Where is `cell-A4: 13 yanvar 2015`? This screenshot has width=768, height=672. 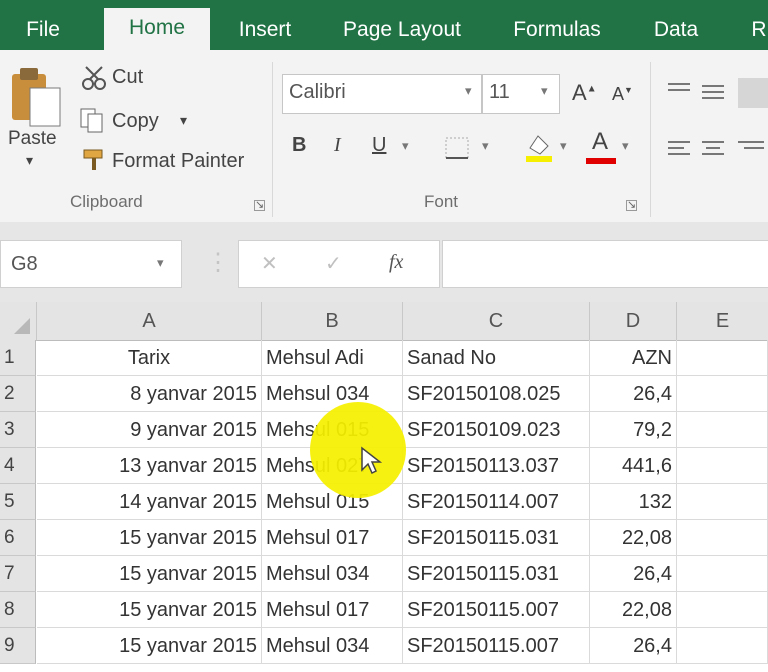 cell-A4: 13 yanvar 2015 is located at coordinates (149, 466).